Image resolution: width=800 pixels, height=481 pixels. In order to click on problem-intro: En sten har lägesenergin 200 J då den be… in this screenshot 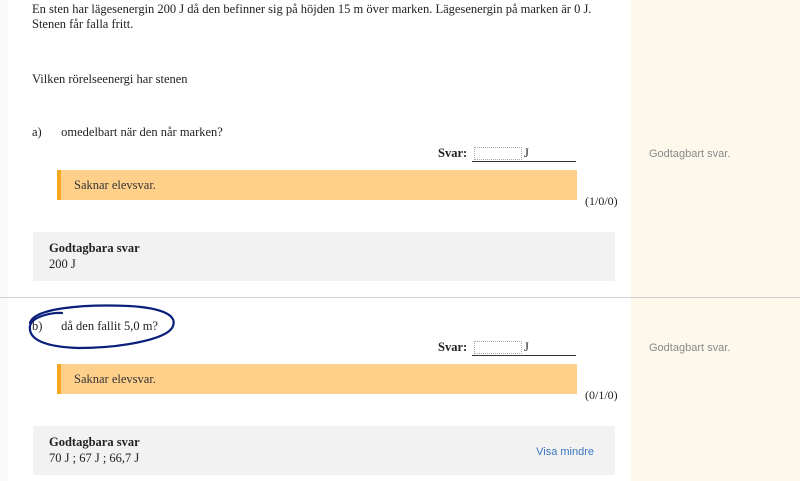, I will do `click(312, 16)`.